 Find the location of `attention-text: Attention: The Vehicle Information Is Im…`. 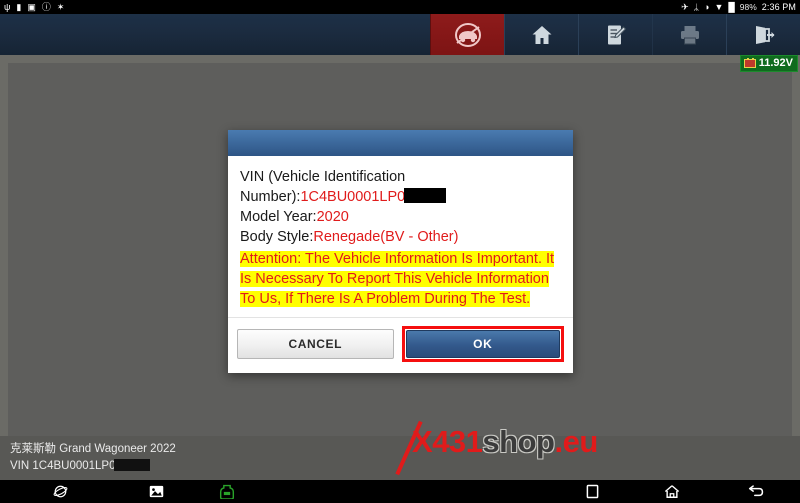

attention-text: Attention: The Vehicle Information Is Im… is located at coordinates (397, 279).